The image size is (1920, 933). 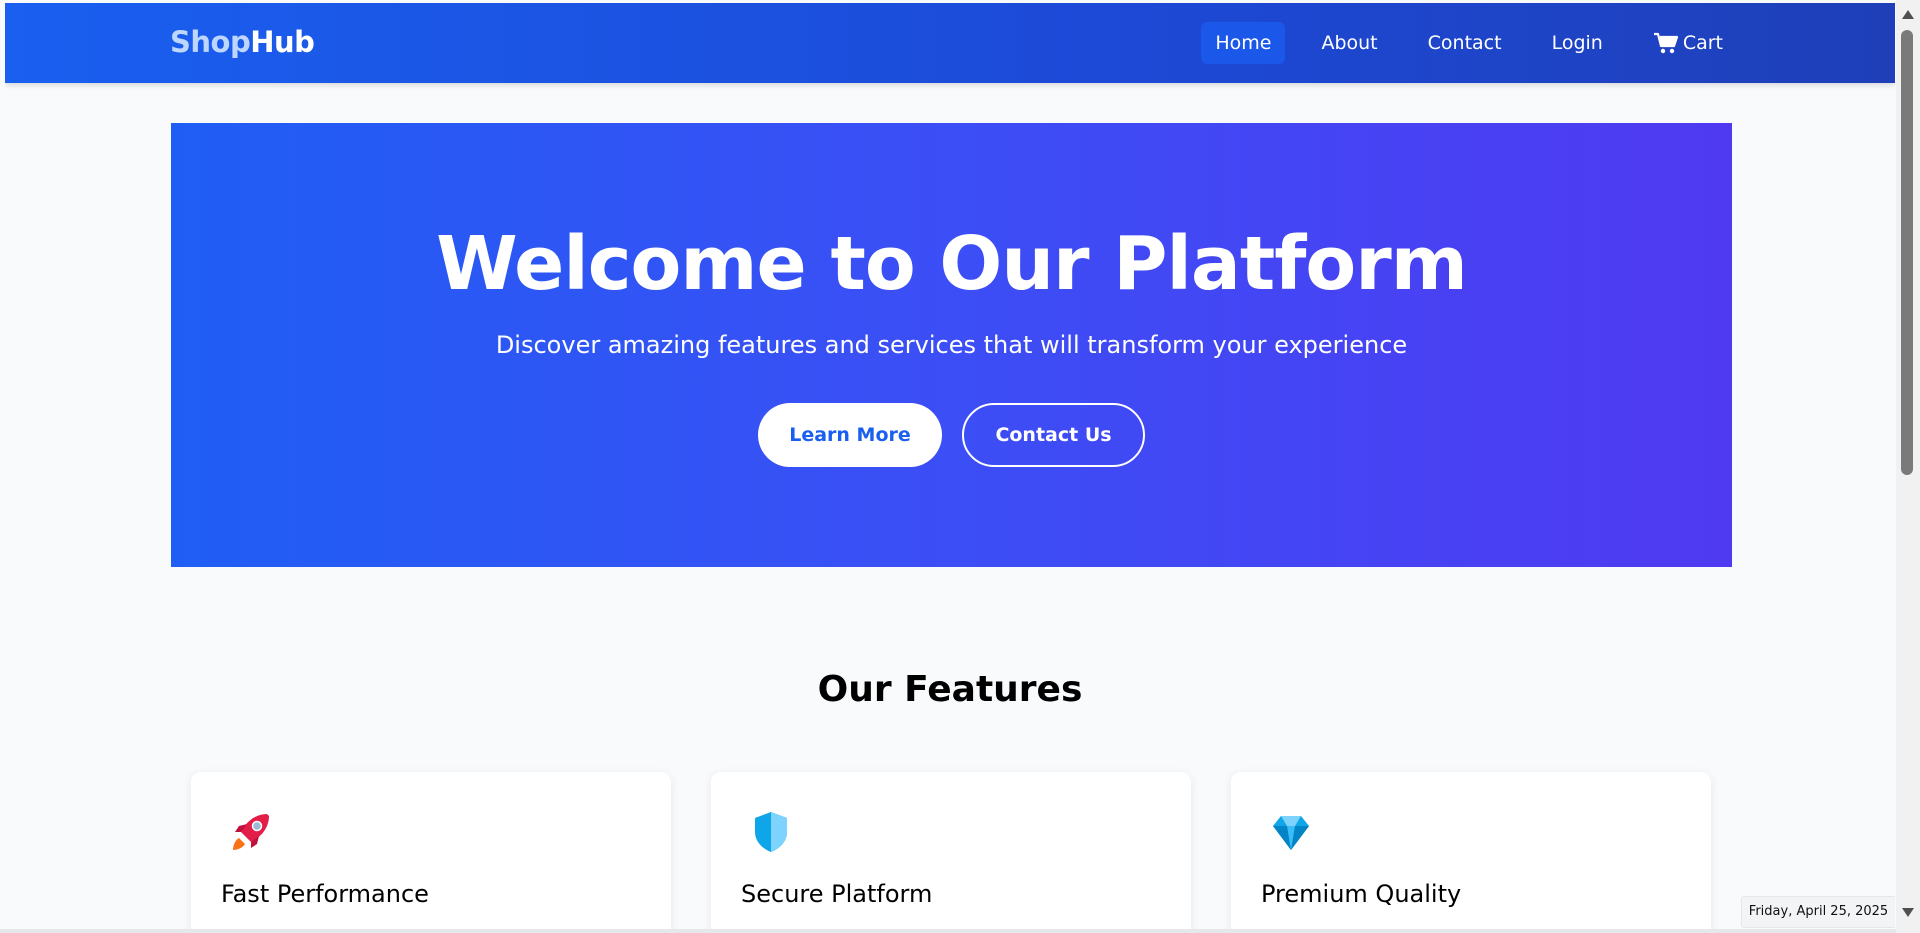 I want to click on rocket-icon, so click(x=251, y=832).